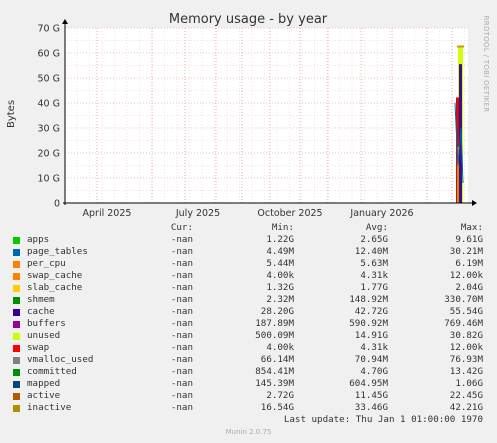  I want to click on legend-max: 76.93M, so click(466, 359).